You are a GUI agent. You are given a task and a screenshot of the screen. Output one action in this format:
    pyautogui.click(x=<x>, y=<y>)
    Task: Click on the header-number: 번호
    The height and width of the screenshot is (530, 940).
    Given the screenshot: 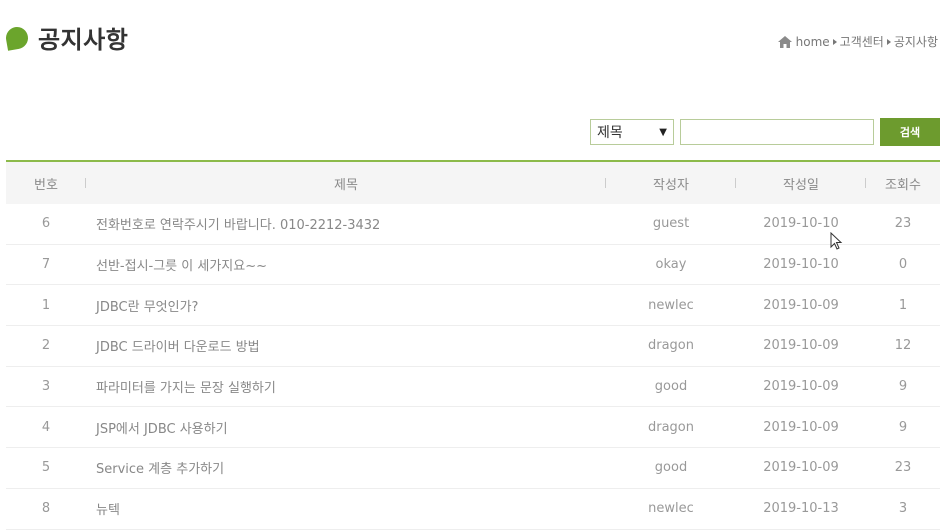 What is the action you would take?
    pyautogui.click(x=46, y=183)
    